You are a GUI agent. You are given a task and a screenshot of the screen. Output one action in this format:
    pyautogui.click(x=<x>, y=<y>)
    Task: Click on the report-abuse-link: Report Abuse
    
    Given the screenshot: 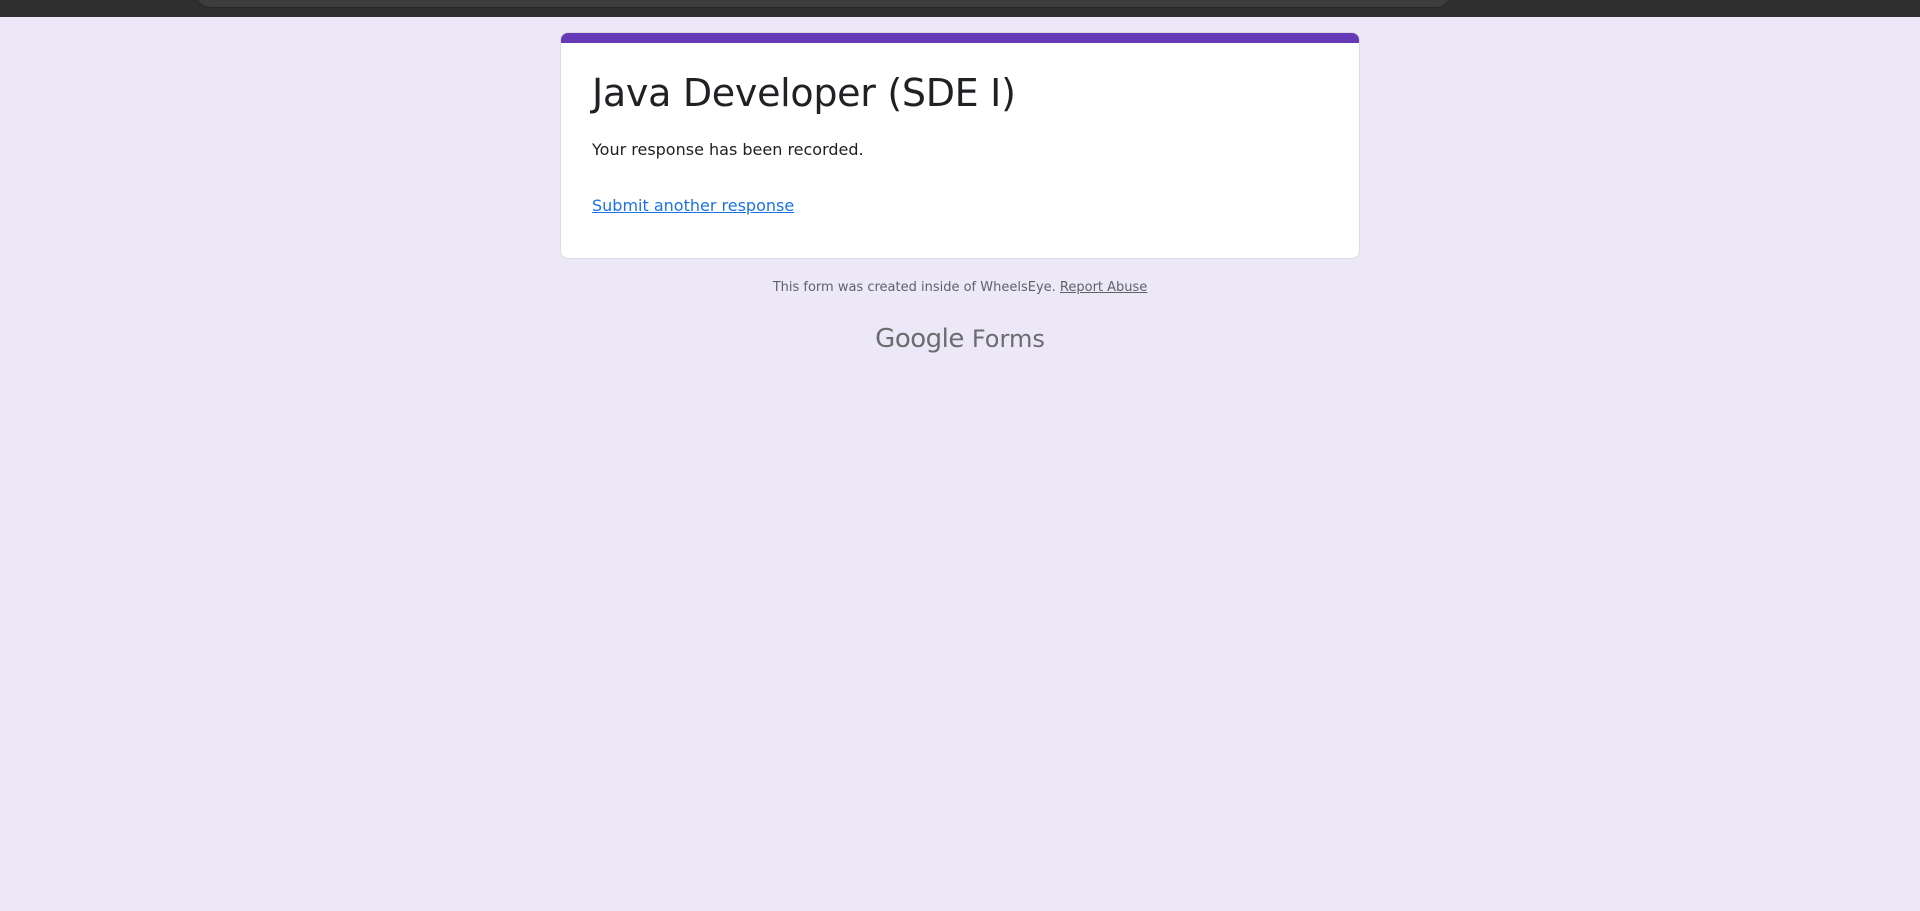 What is the action you would take?
    pyautogui.click(x=1103, y=287)
    